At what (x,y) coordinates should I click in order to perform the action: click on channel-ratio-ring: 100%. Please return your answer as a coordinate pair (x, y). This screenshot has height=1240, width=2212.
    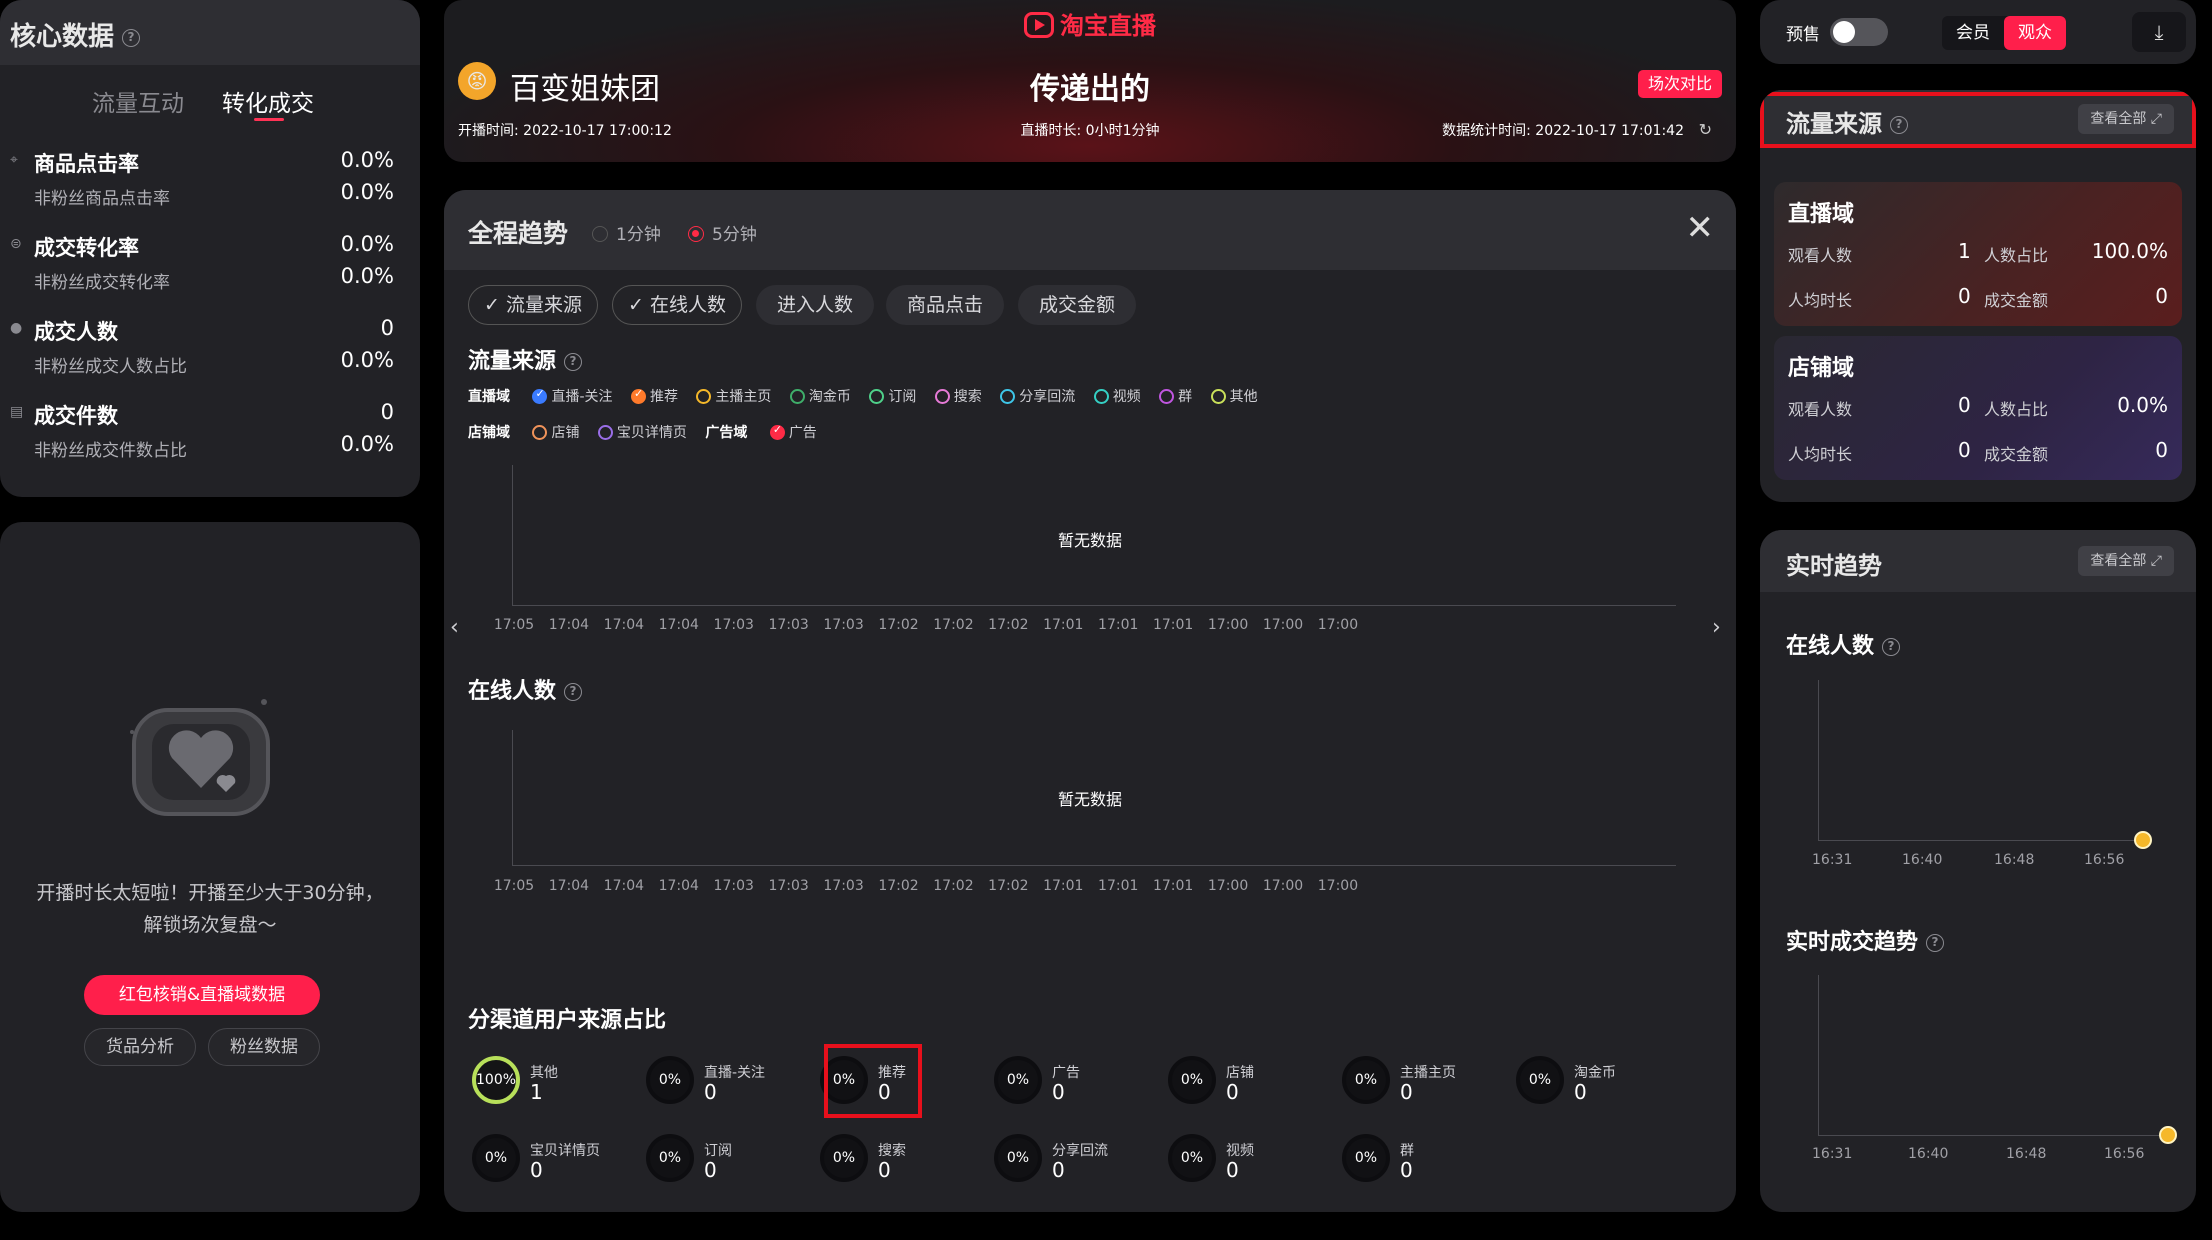
    Looking at the image, I should click on (496, 1080).